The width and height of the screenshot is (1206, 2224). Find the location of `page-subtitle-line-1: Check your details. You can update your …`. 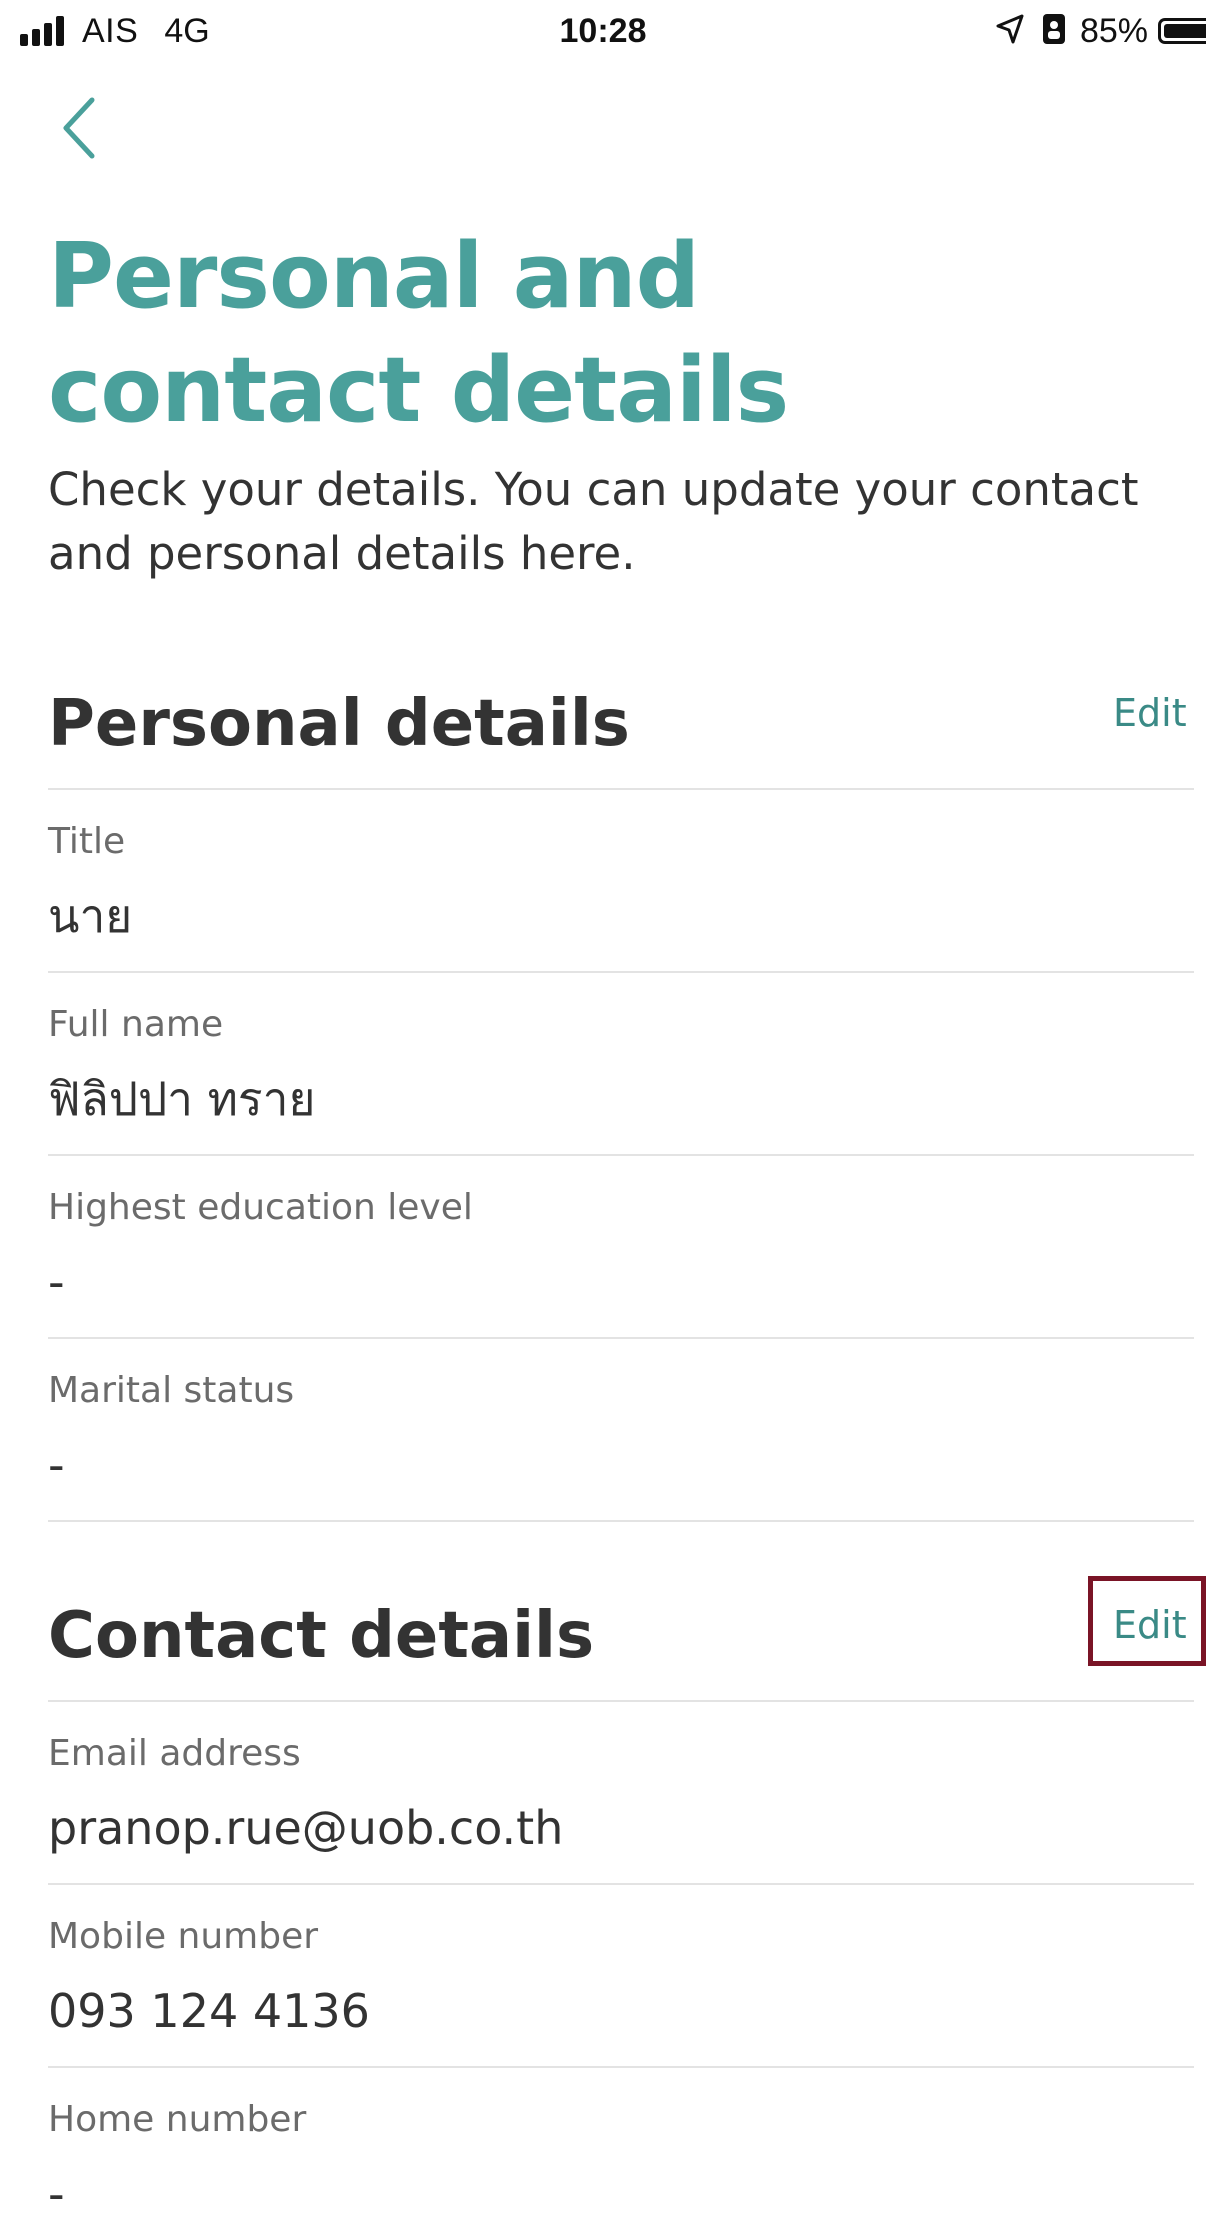

page-subtitle-line-1: Check your details. You can update your … is located at coordinates (593, 489).